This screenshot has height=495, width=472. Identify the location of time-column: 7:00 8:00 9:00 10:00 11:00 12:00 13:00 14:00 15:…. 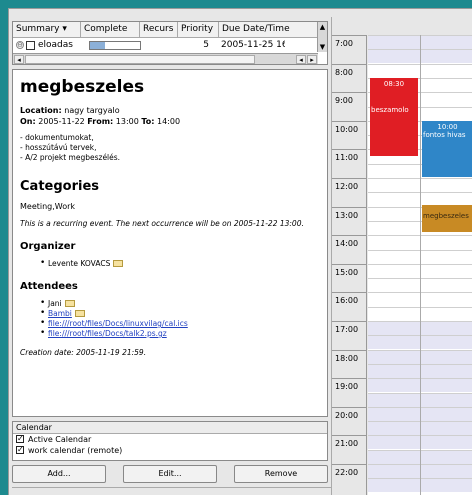
(349, 265).